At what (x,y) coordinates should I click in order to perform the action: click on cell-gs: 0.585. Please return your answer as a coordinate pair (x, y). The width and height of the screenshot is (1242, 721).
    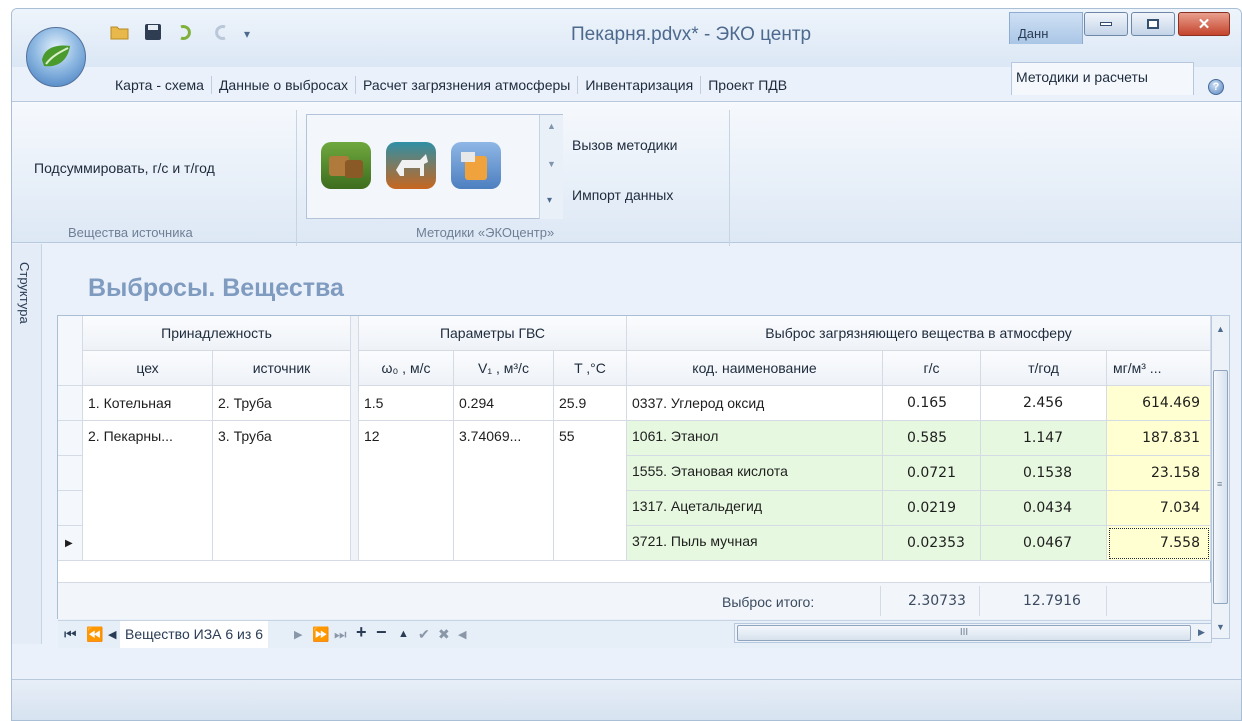
    Looking at the image, I should click on (932, 438).